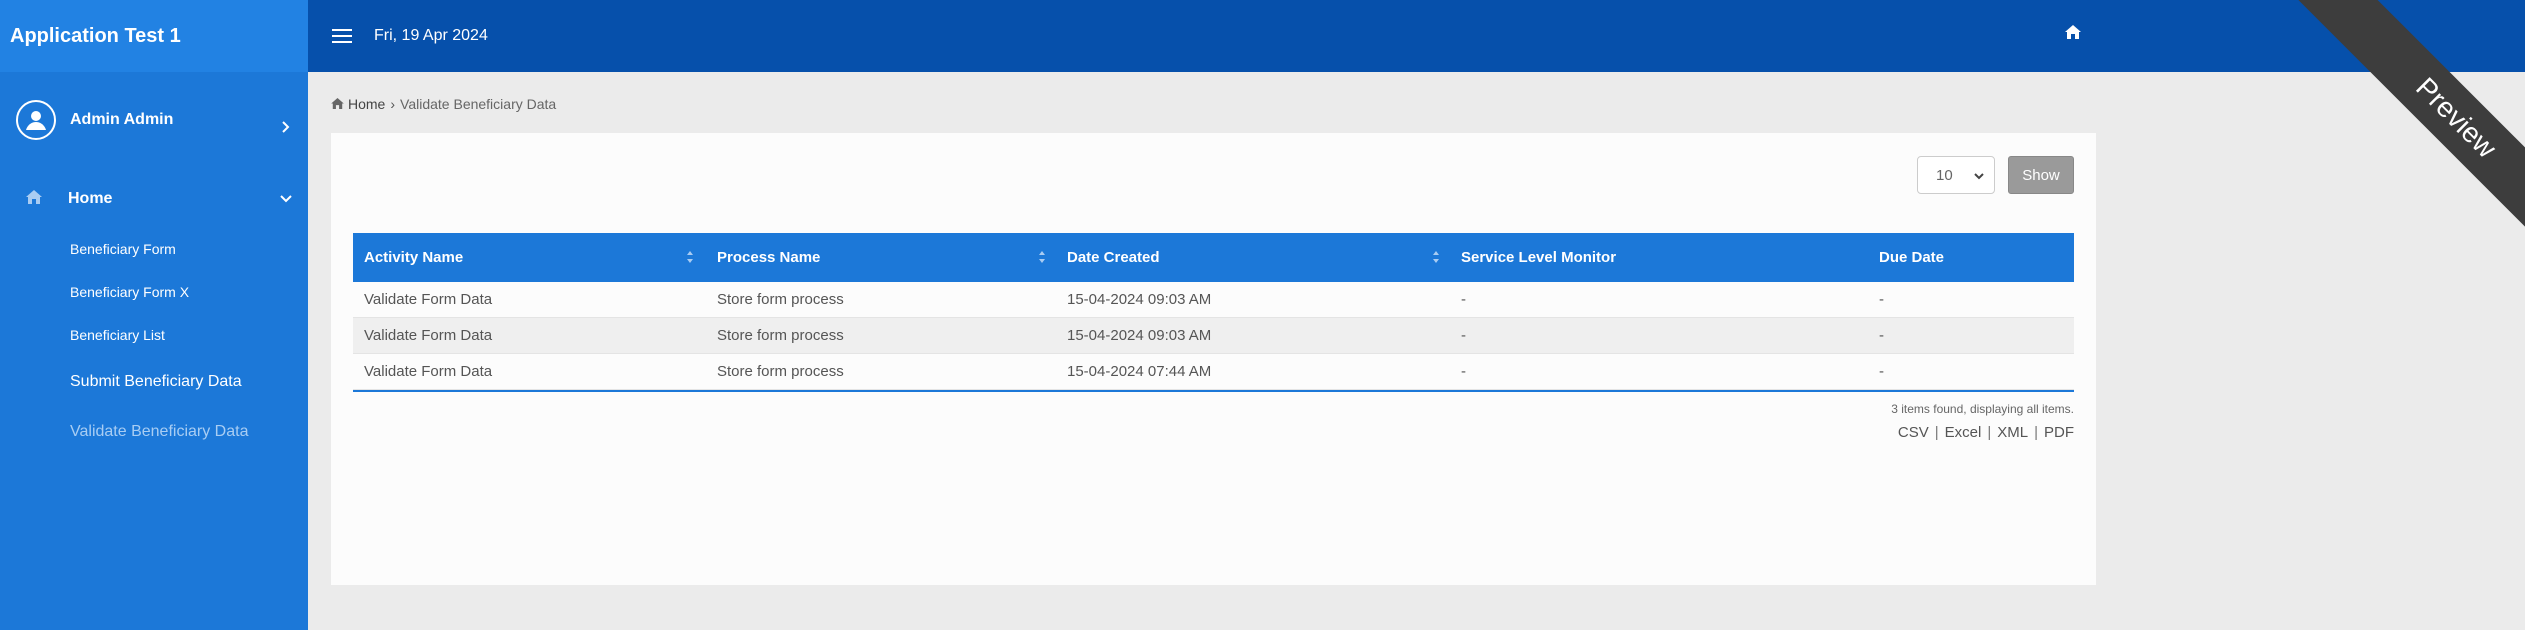 Image resolution: width=2525 pixels, height=630 pixels. I want to click on breadcrumb: Home › Validate Beneficiary Data, so click(443, 104).